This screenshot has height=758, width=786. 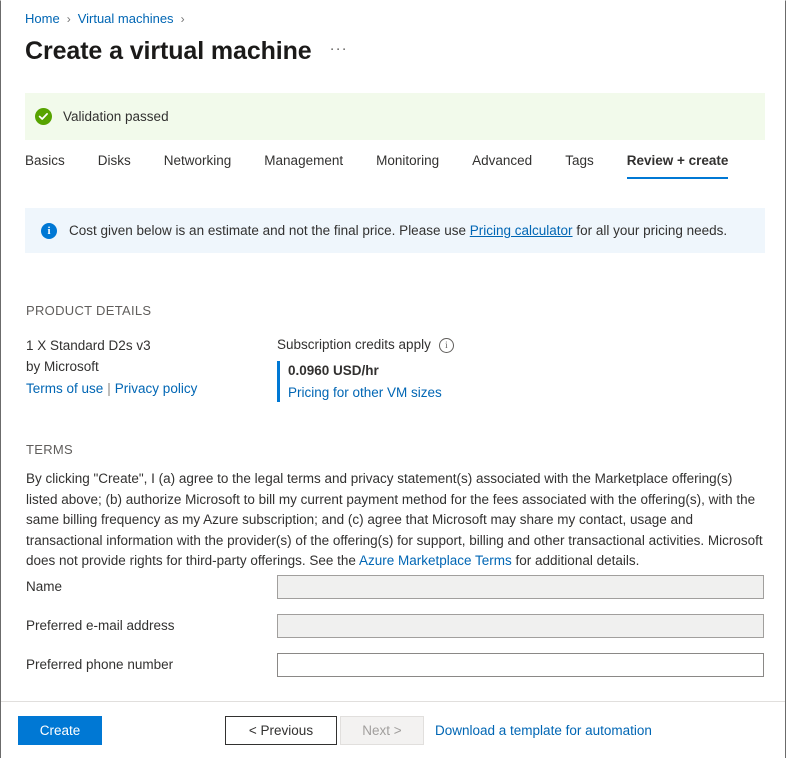 What do you see at coordinates (579, 166) in the screenshot?
I see `tab-tags: Tags` at bounding box center [579, 166].